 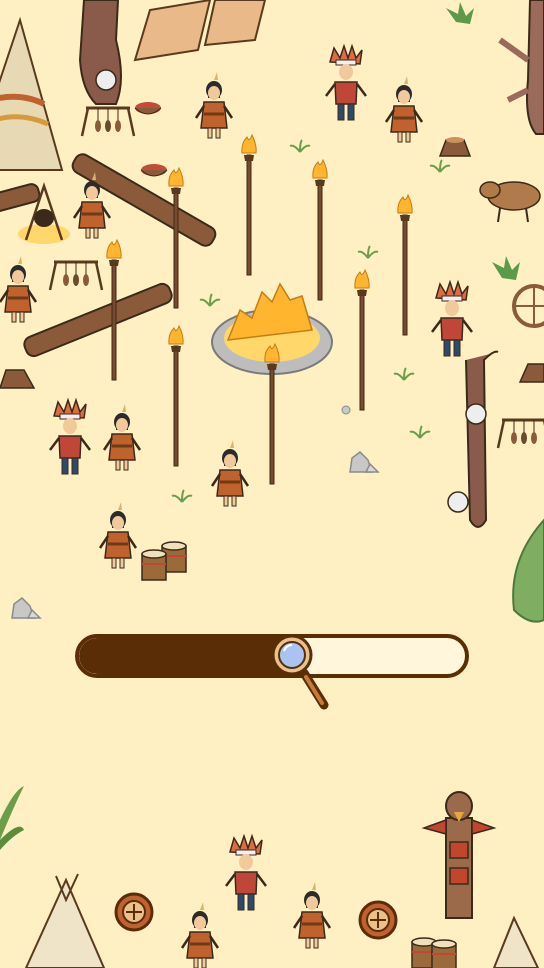 What do you see at coordinates (346, 410) in the screenshot?
I see `pebble` at bounding box center [346, 410].